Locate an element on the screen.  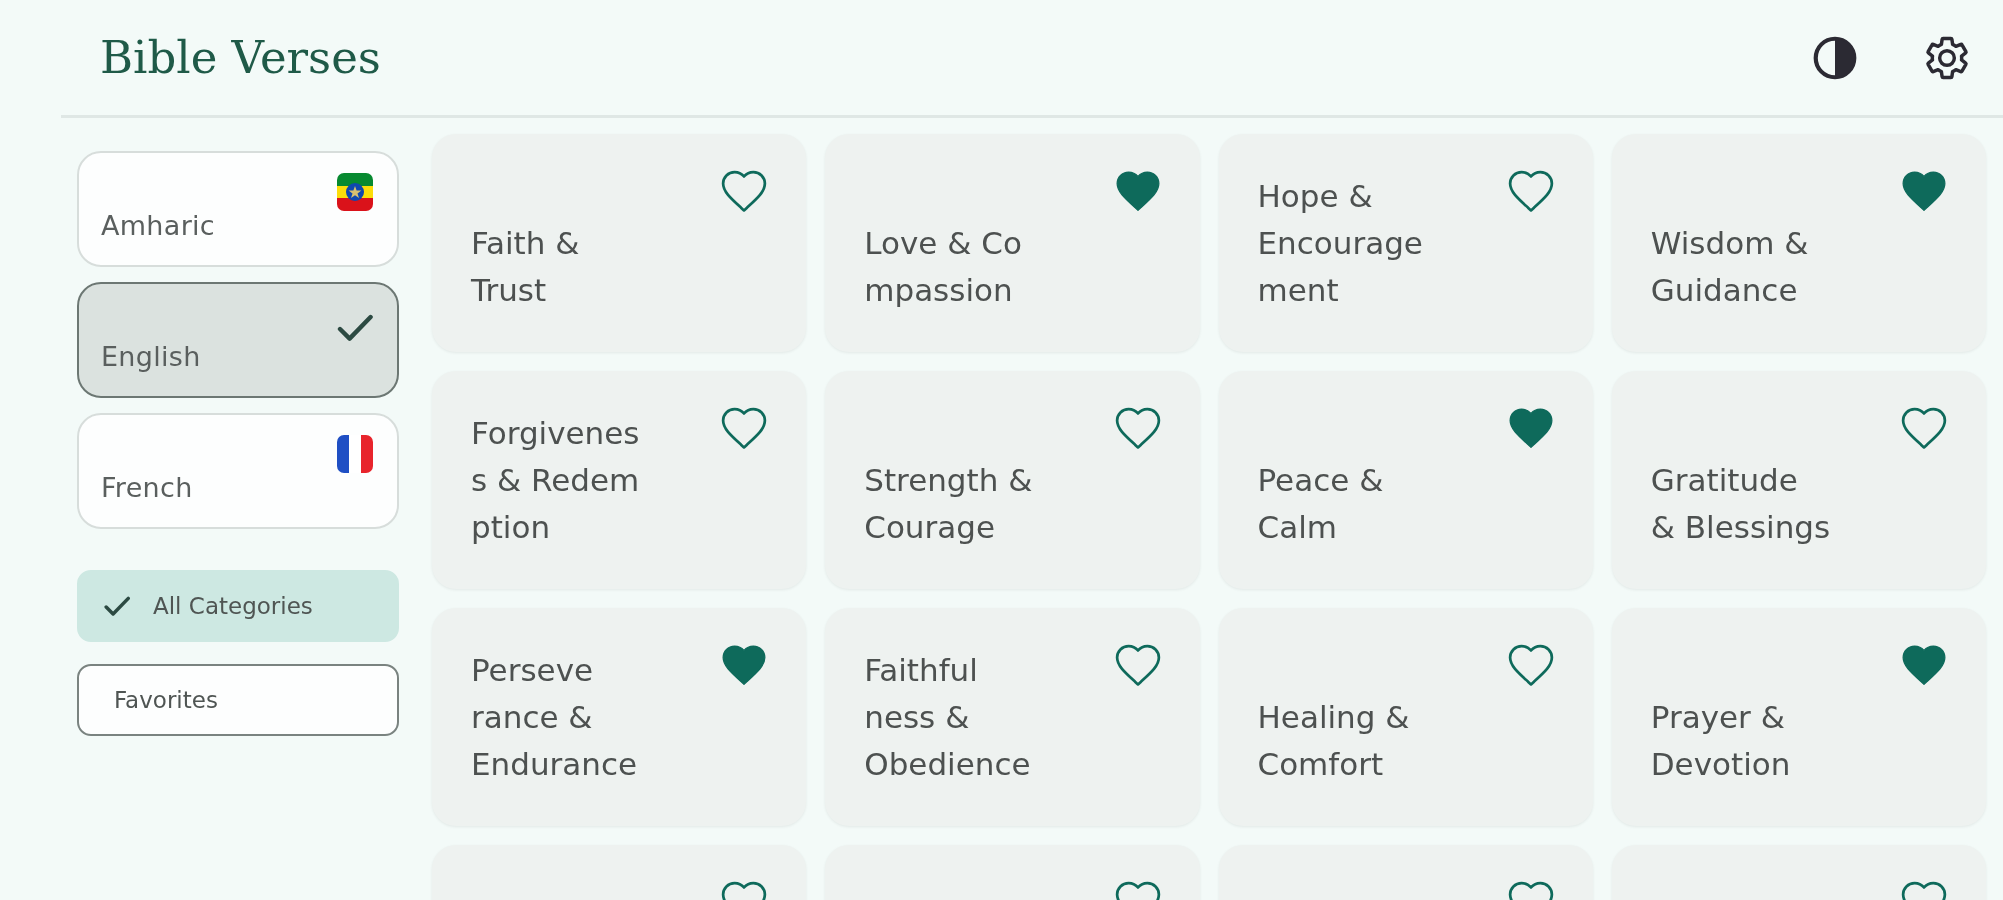
category-card: Wisdom & Guidance is located at coordinates (1798, 243).